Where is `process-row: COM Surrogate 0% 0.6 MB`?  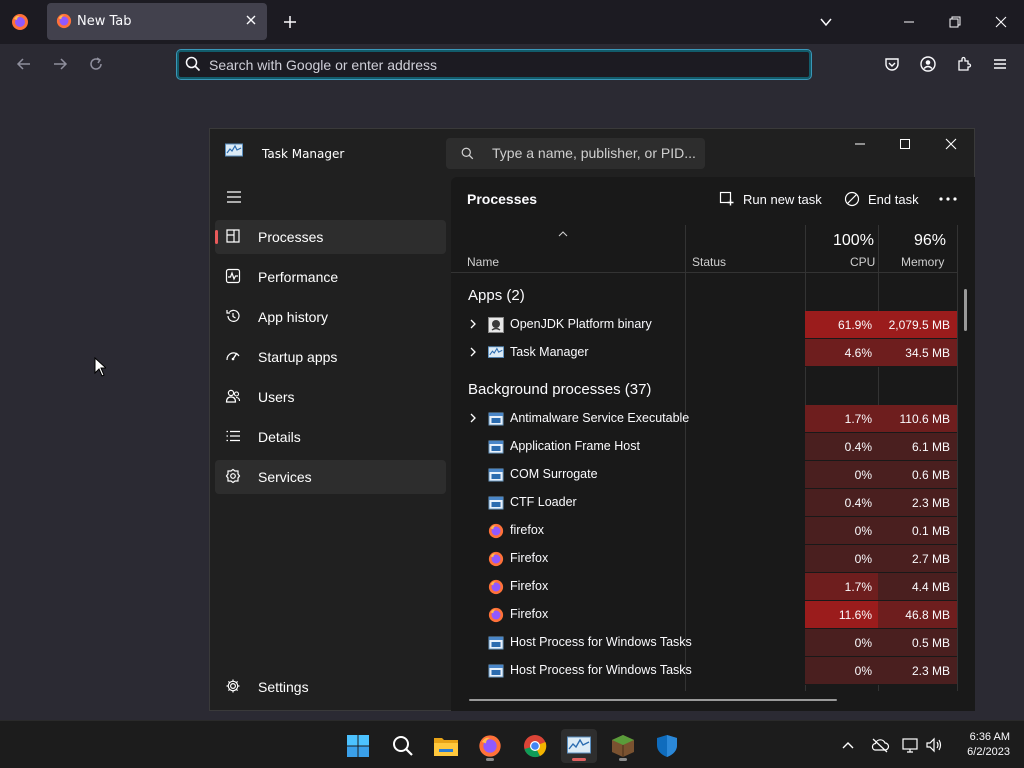 process-row: COM Surrogate 0% 0.6 MB is located at coordinates (704, 475).